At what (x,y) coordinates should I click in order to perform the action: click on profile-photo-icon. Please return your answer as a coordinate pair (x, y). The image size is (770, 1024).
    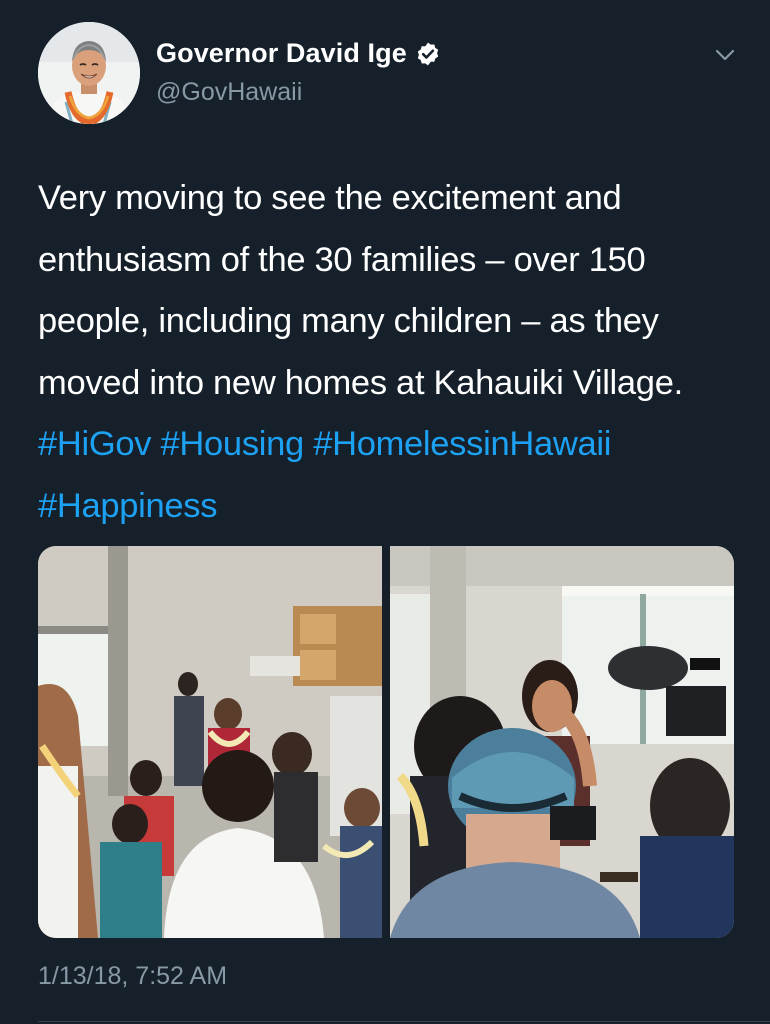
    Looking at the image, I should click on (89, 73).